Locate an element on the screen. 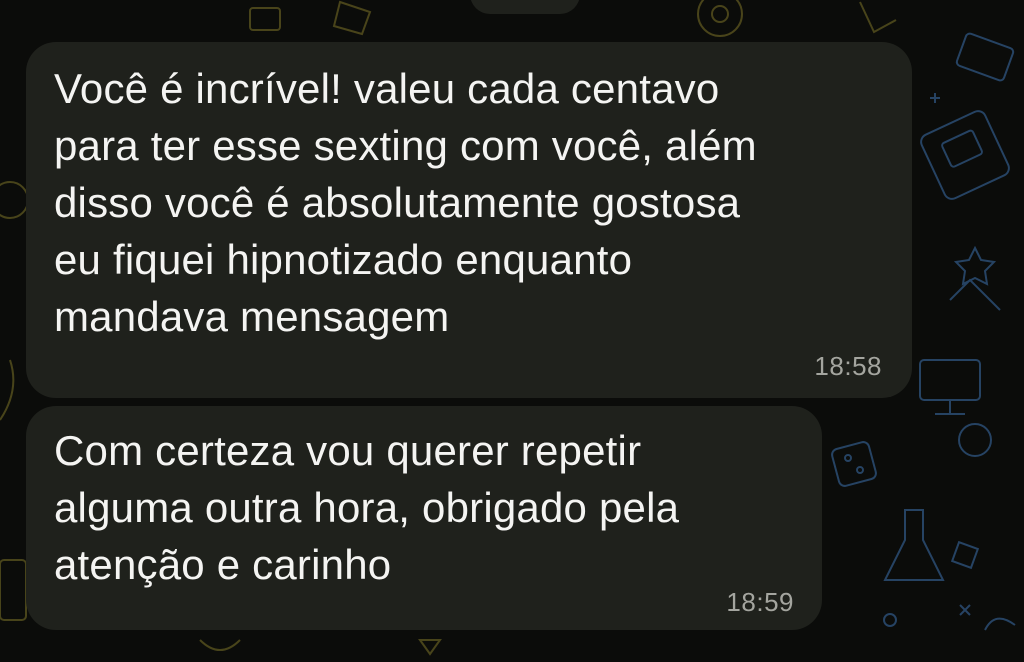 The image size is (1024, 662). doodle-notebook-icon is located at coordinates (13, 590).